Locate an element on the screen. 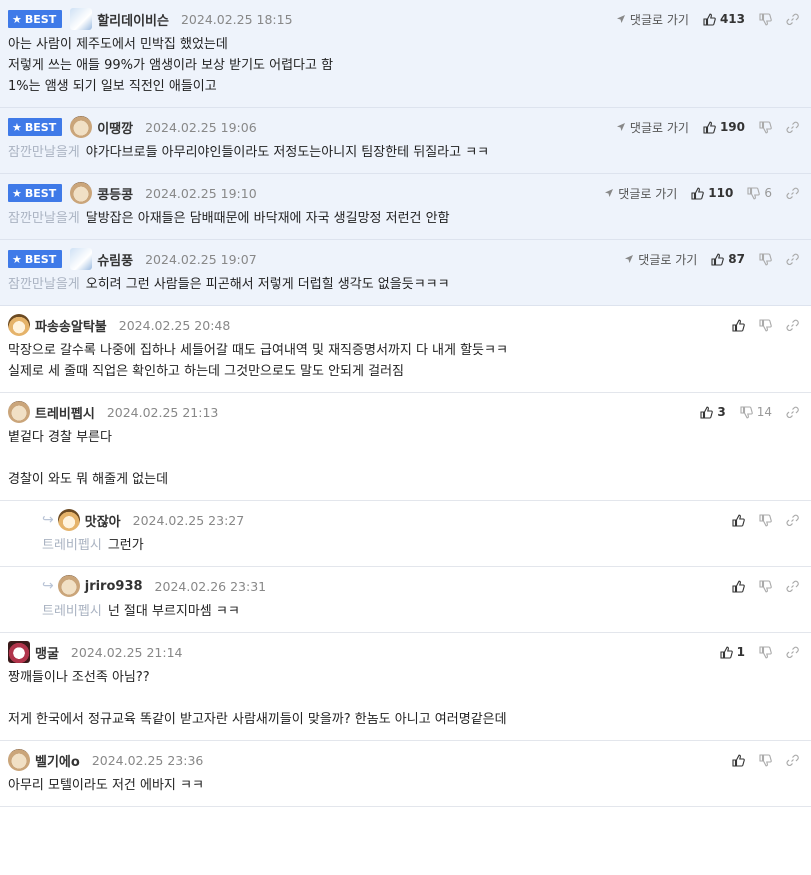 The height and width of the screenshot is (875, 811). comment-text: 달방잡은 아재들은 담배때문에 바닥재에 자국 생길망정 저런건 안함 is located at coordinates (267, 218).